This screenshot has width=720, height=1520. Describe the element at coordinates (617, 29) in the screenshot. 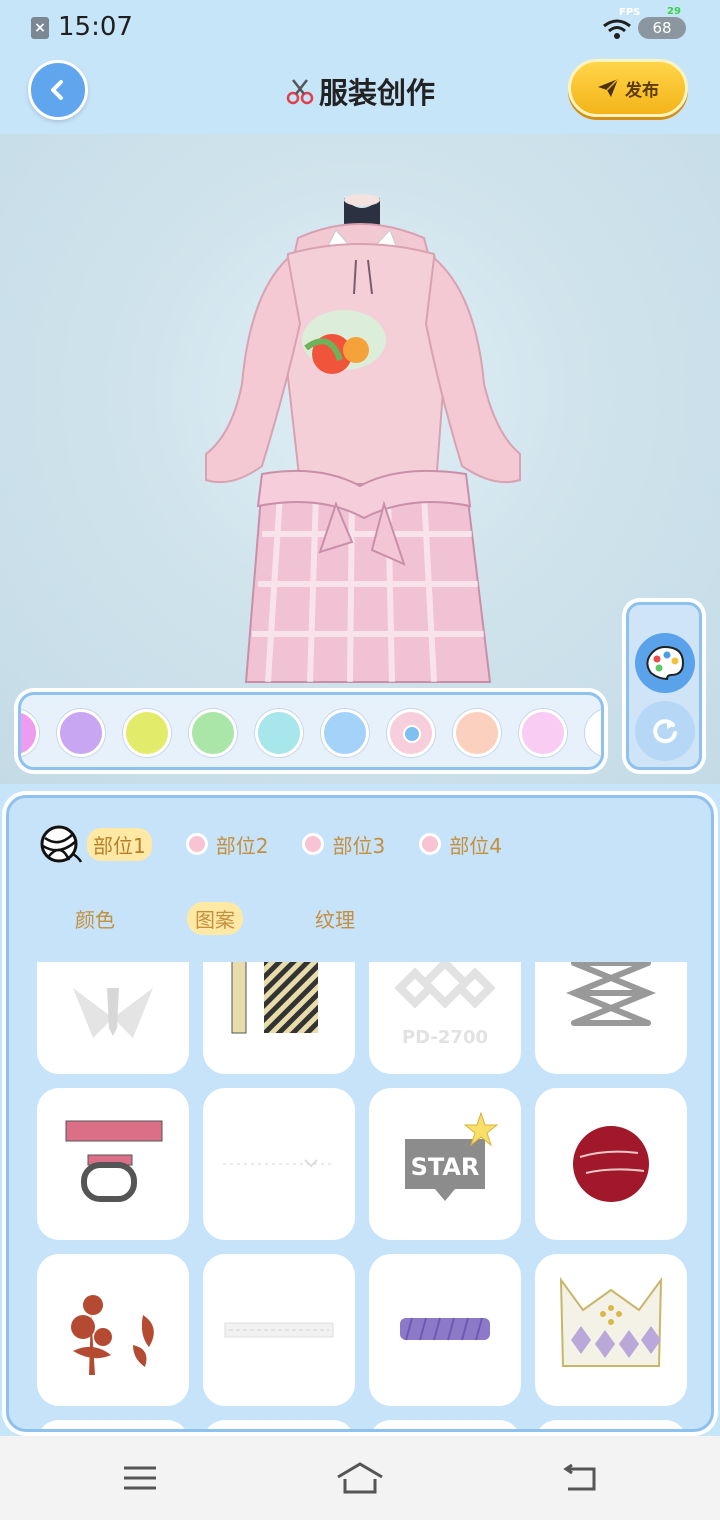

I see `wifi-icon` at that location.